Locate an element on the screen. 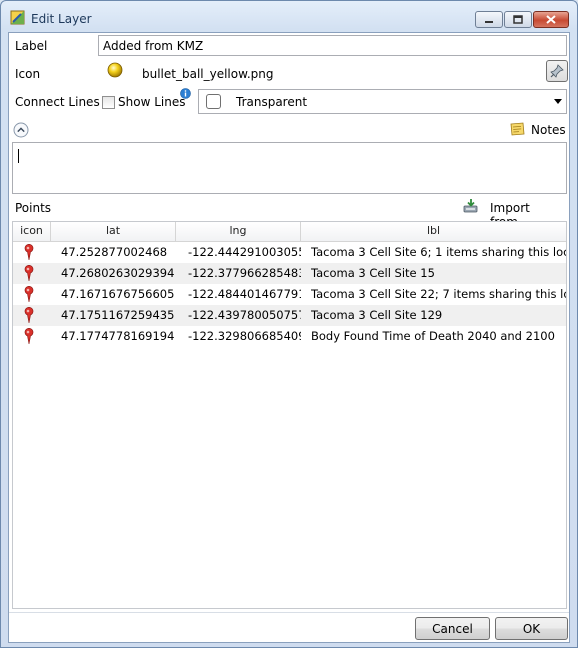 The height and width of the screenshot is (648, 578). notes-label: Notes is located at coordinates (548, 130).